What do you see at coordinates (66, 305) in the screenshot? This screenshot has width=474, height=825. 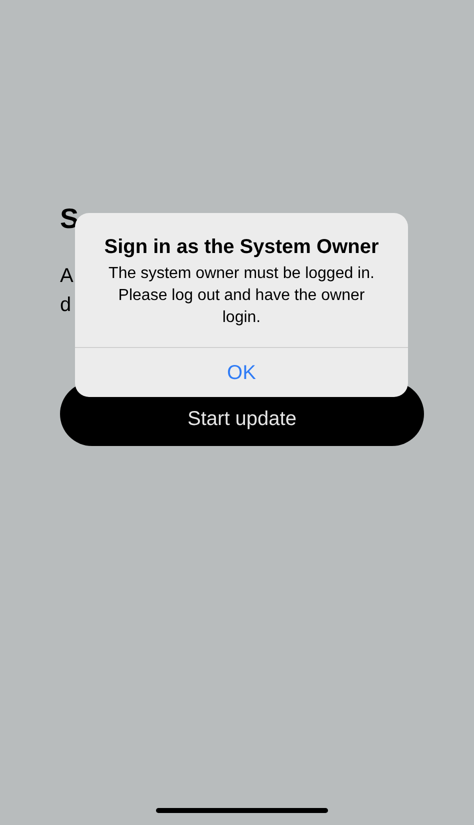 I see `body-text: d` at bounding box center [66, 305].